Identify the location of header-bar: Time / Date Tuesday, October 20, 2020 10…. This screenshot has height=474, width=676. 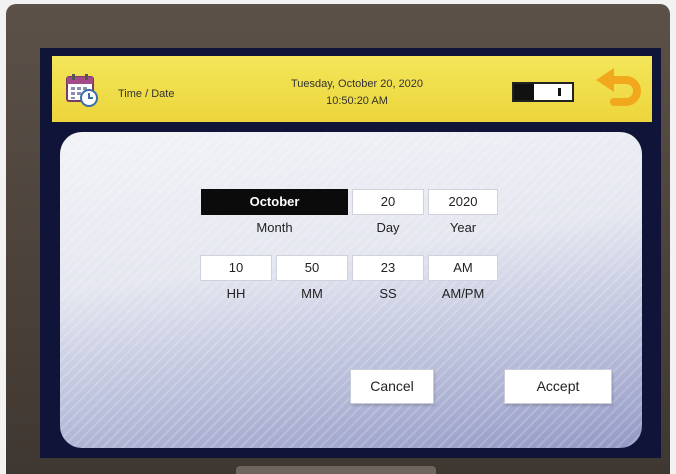
(352, 89).